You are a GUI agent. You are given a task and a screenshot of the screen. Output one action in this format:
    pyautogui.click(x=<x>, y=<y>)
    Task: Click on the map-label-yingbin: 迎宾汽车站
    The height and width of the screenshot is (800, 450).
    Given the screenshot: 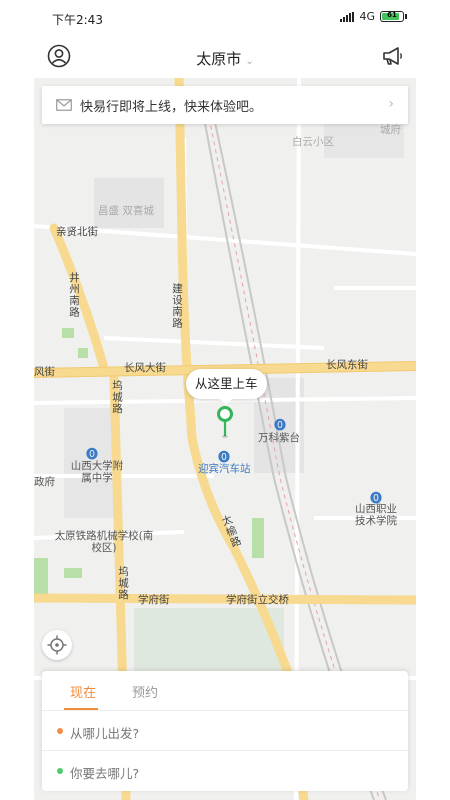 What is the action you would take?
    pyautogui.click(x=224, y=469)
    